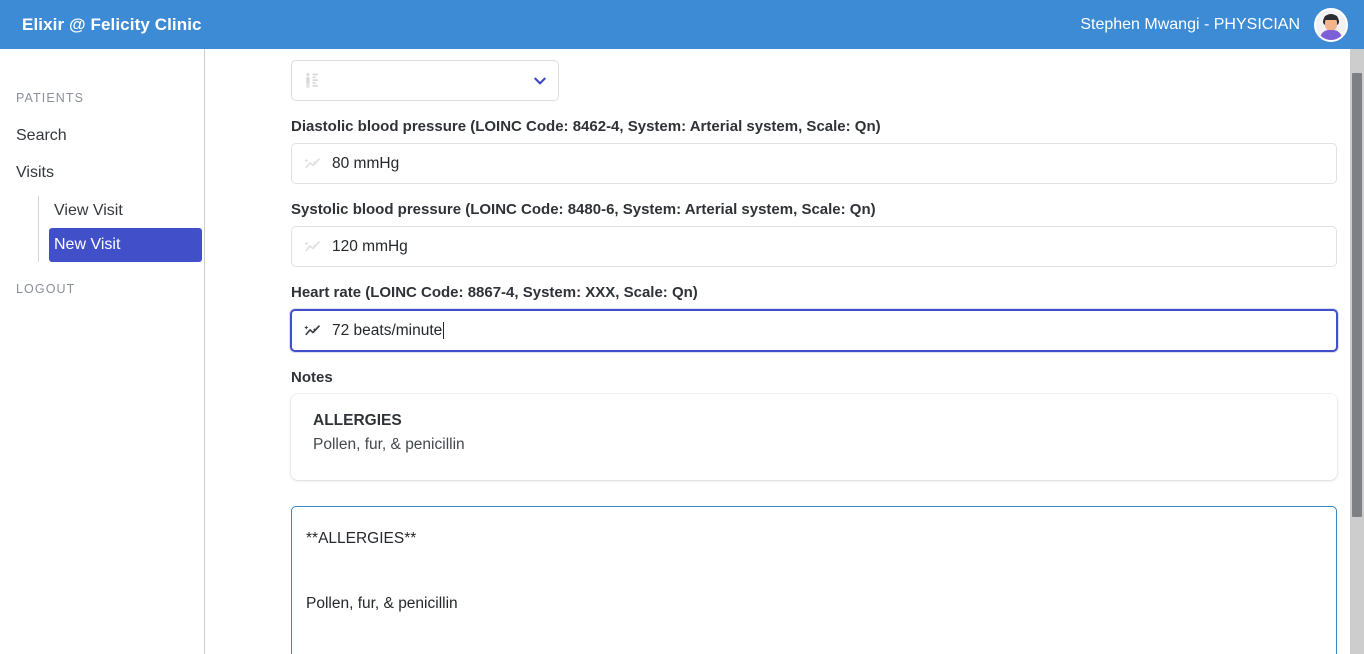 This screenshot has width=1364, height=654. What do you see at coordinates (366, 163) in the screenshot?
I see `field-value-diastolic: 80 mmHg` at bounding box center [366, 163].